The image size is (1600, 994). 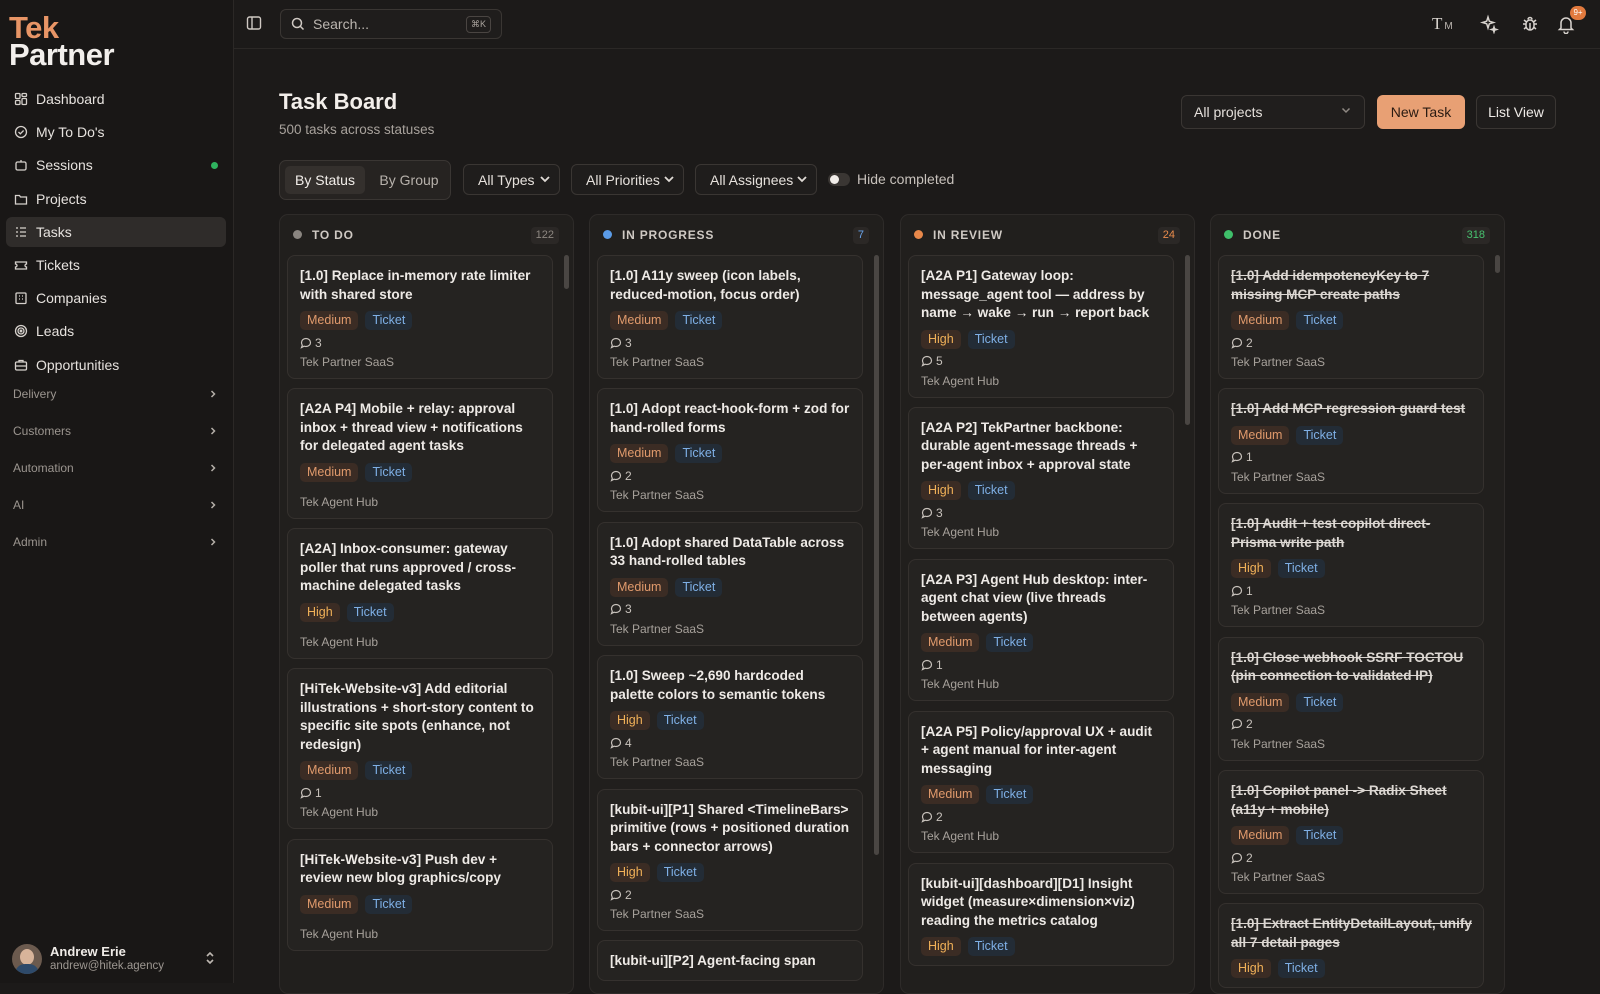 I want to click on list-view-button: List View, so click(x=1516, y=112).